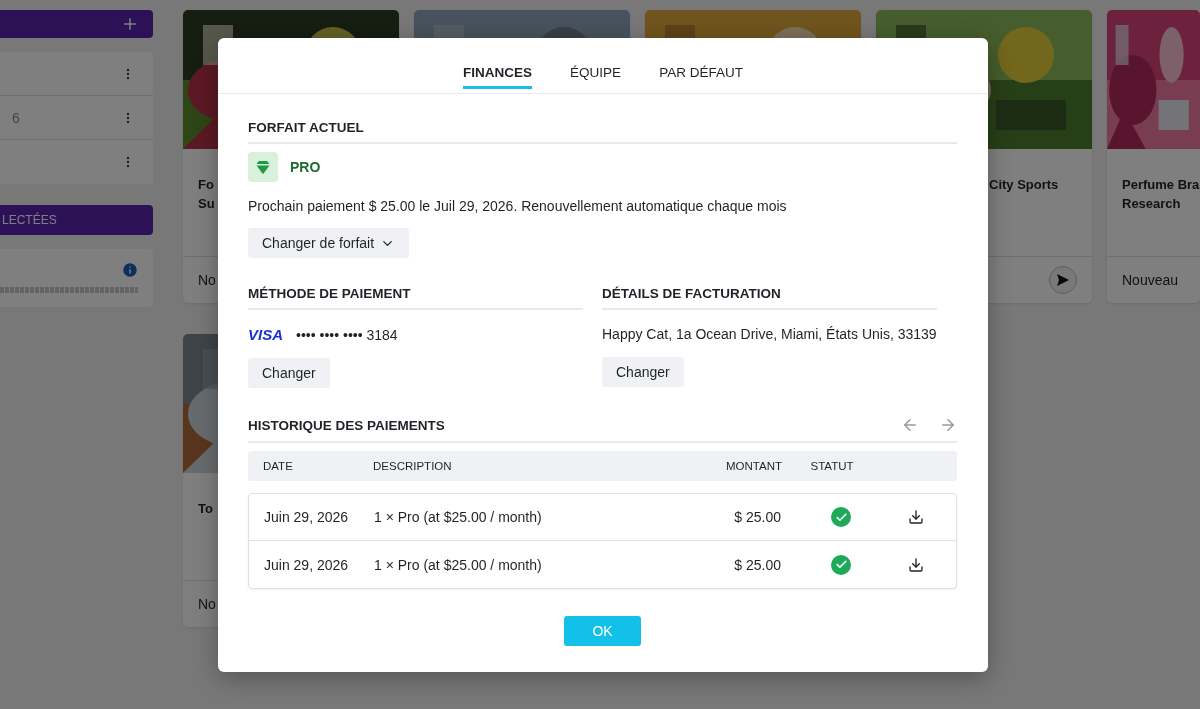 The image size is (1200, 709). What do you see at coordinates (1161, 184) in the screenshot?
I see `card-title: Perfume Bra` at bounding box center [1161, 184].